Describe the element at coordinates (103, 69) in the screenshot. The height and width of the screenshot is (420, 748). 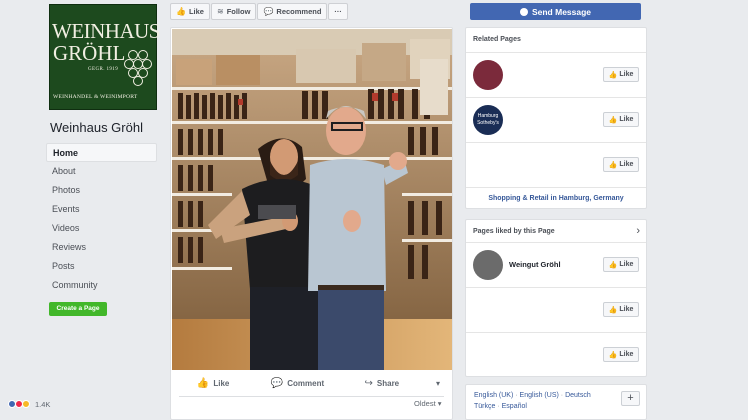
I see `logo-since: GEGR. 1919` at that location.